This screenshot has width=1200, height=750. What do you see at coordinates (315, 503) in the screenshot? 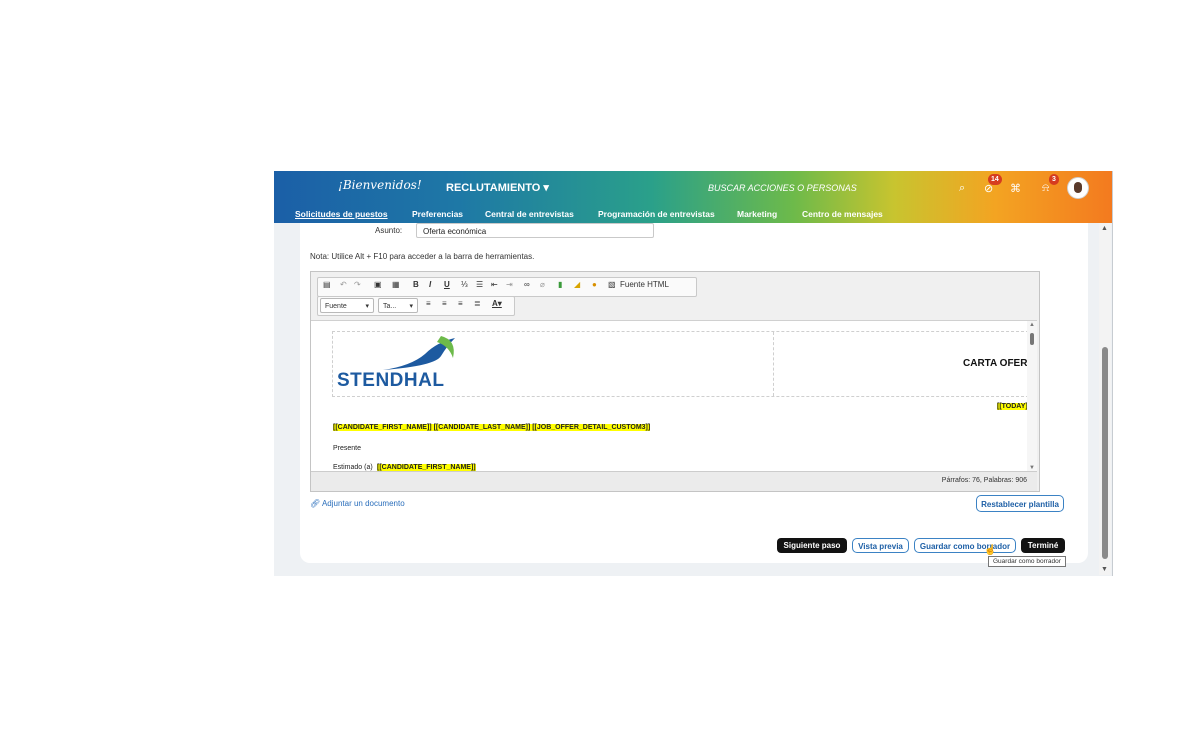
I see `paperclip-icon: 🔗︎` at bounding box center [315, 503].